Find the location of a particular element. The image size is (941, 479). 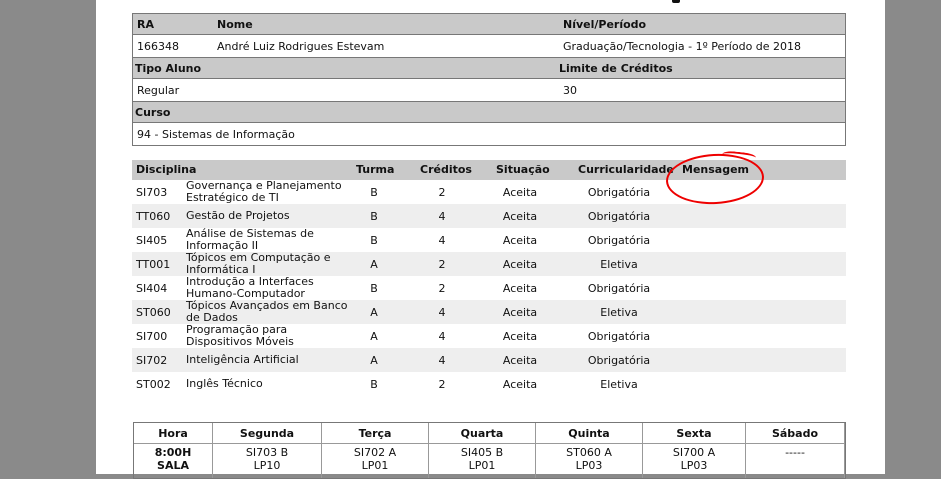

schedule-cell-sabado: ----- is located at coordinates (795, 460).